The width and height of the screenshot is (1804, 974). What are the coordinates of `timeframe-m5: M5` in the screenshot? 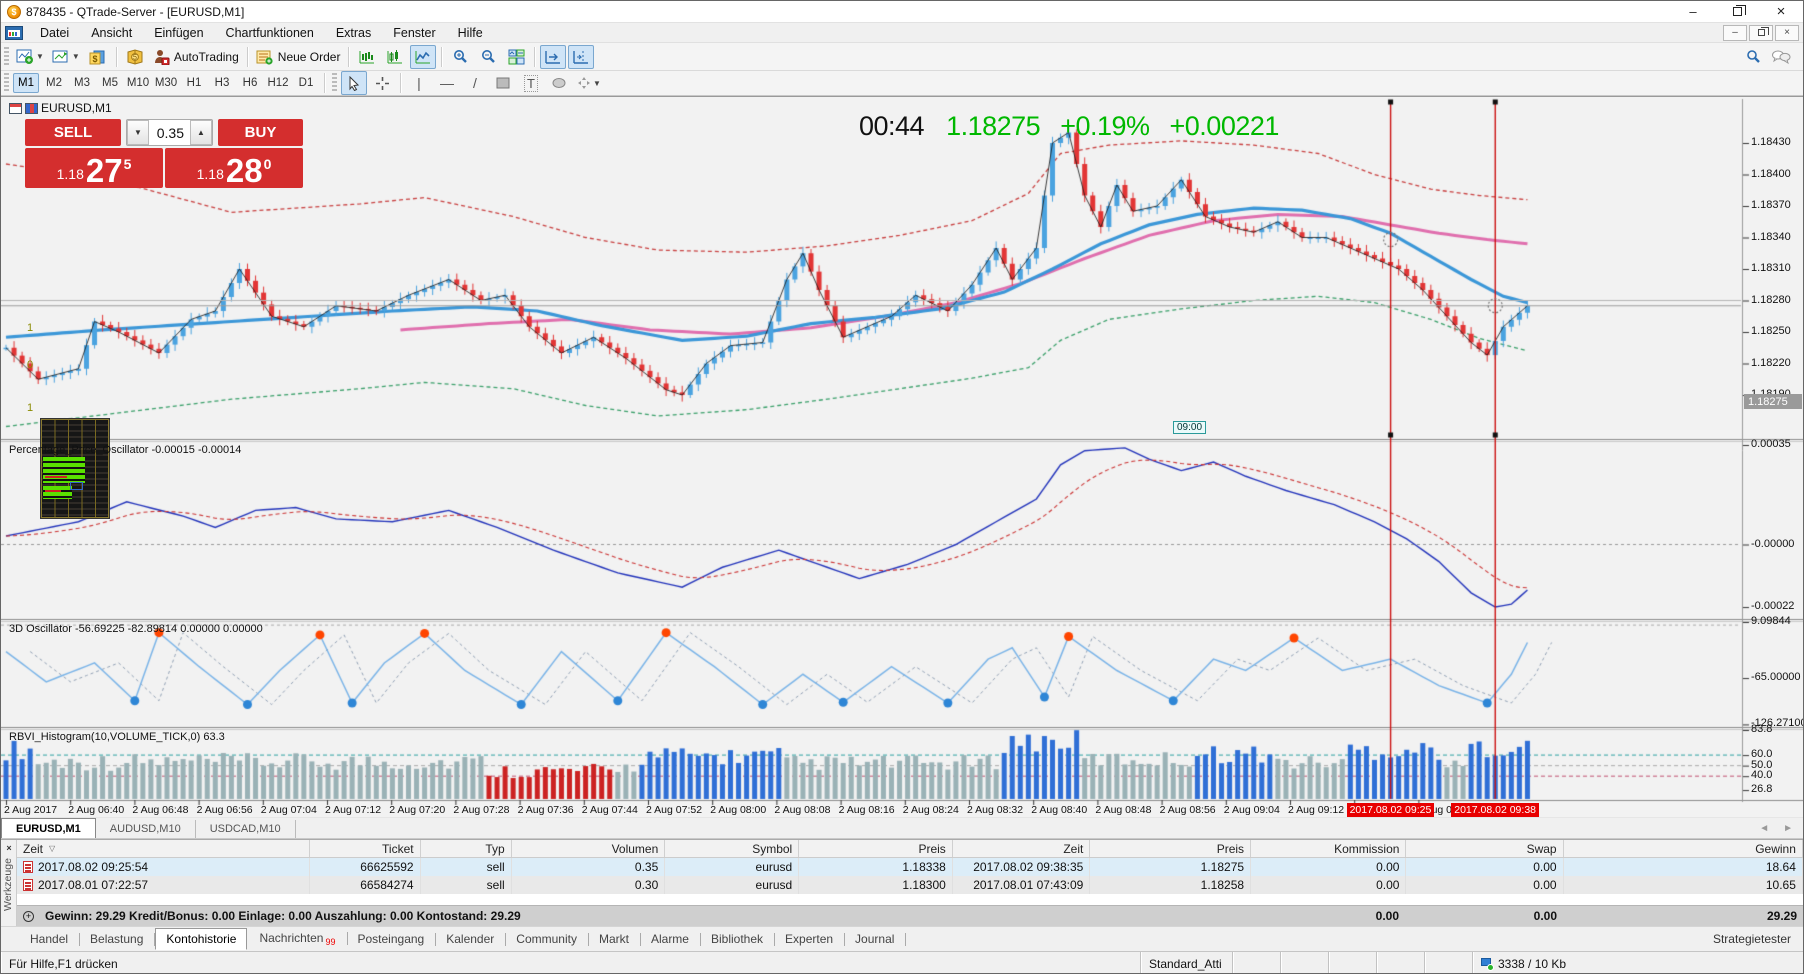 It's located at (110, 83).